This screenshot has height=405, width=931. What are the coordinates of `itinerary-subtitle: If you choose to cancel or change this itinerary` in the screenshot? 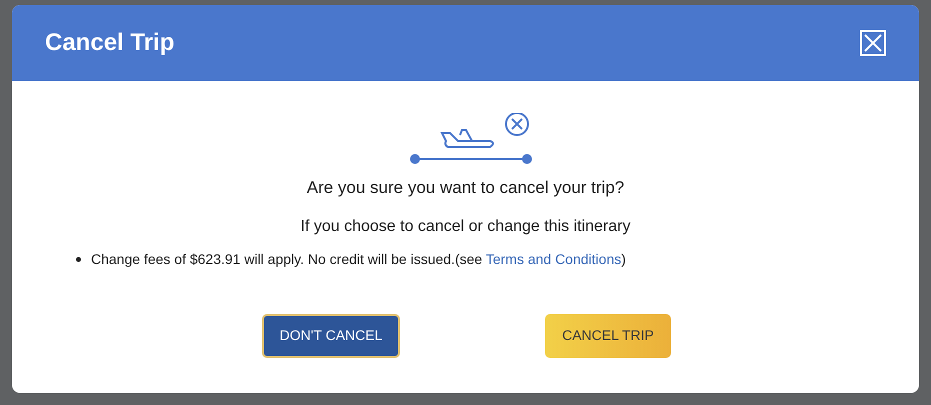 It's located at (465, 226).